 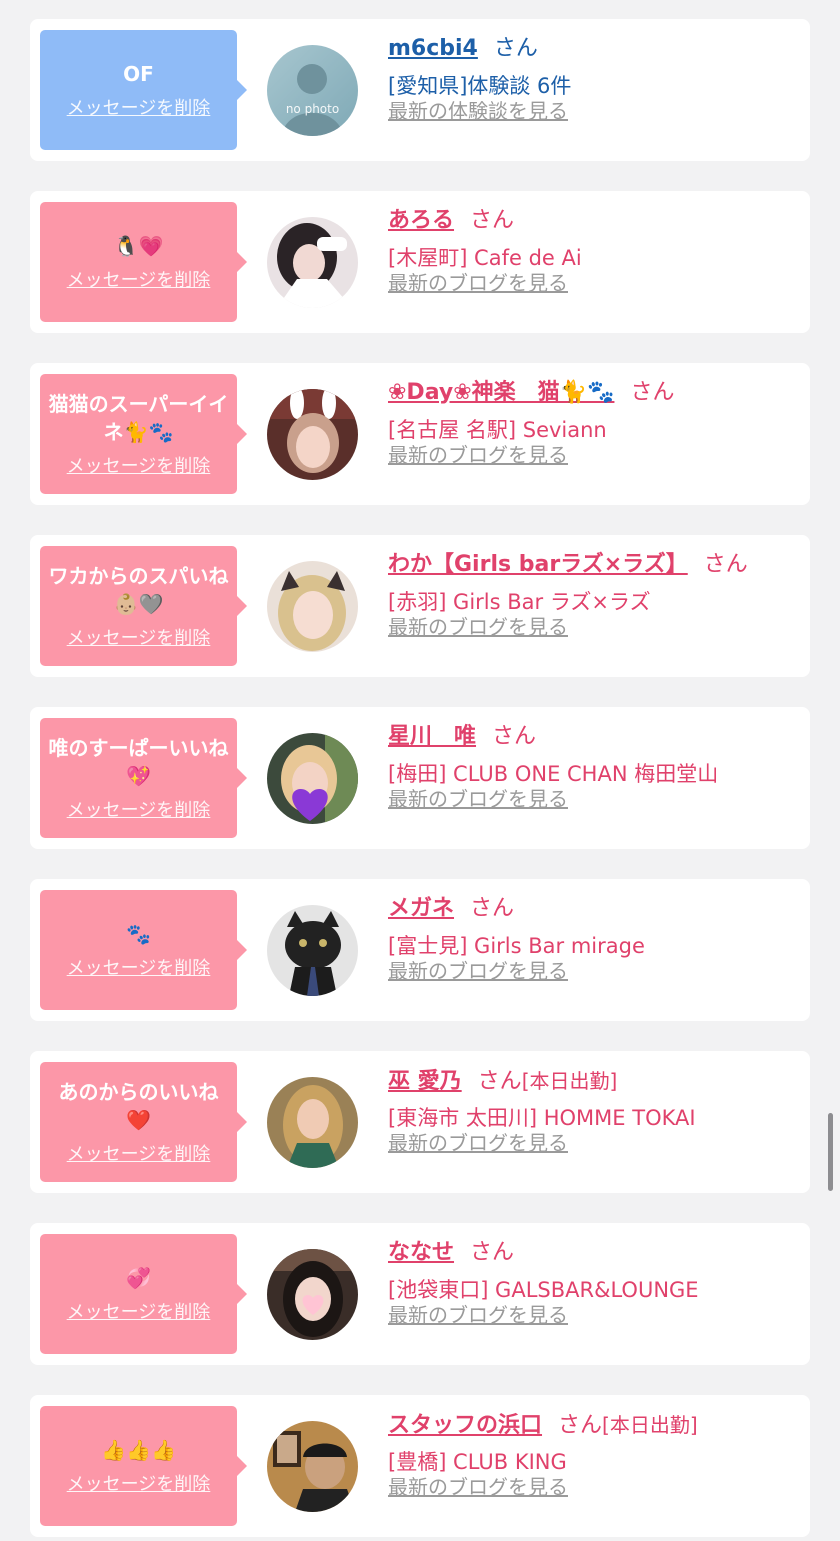 What do you see at coordinates (501, 392) in the screenshot?
I see `user-name-link: ❀Day❀神楽 猫🐈🐾` at bounding box center [501, 392].